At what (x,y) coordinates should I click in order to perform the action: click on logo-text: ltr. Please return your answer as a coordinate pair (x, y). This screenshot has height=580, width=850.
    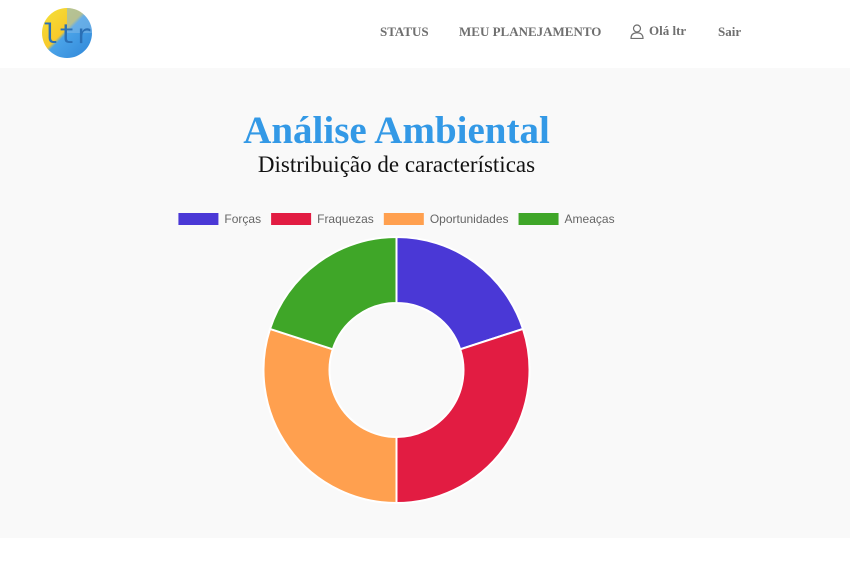
    Looking at the image, I should click on (67, 34).